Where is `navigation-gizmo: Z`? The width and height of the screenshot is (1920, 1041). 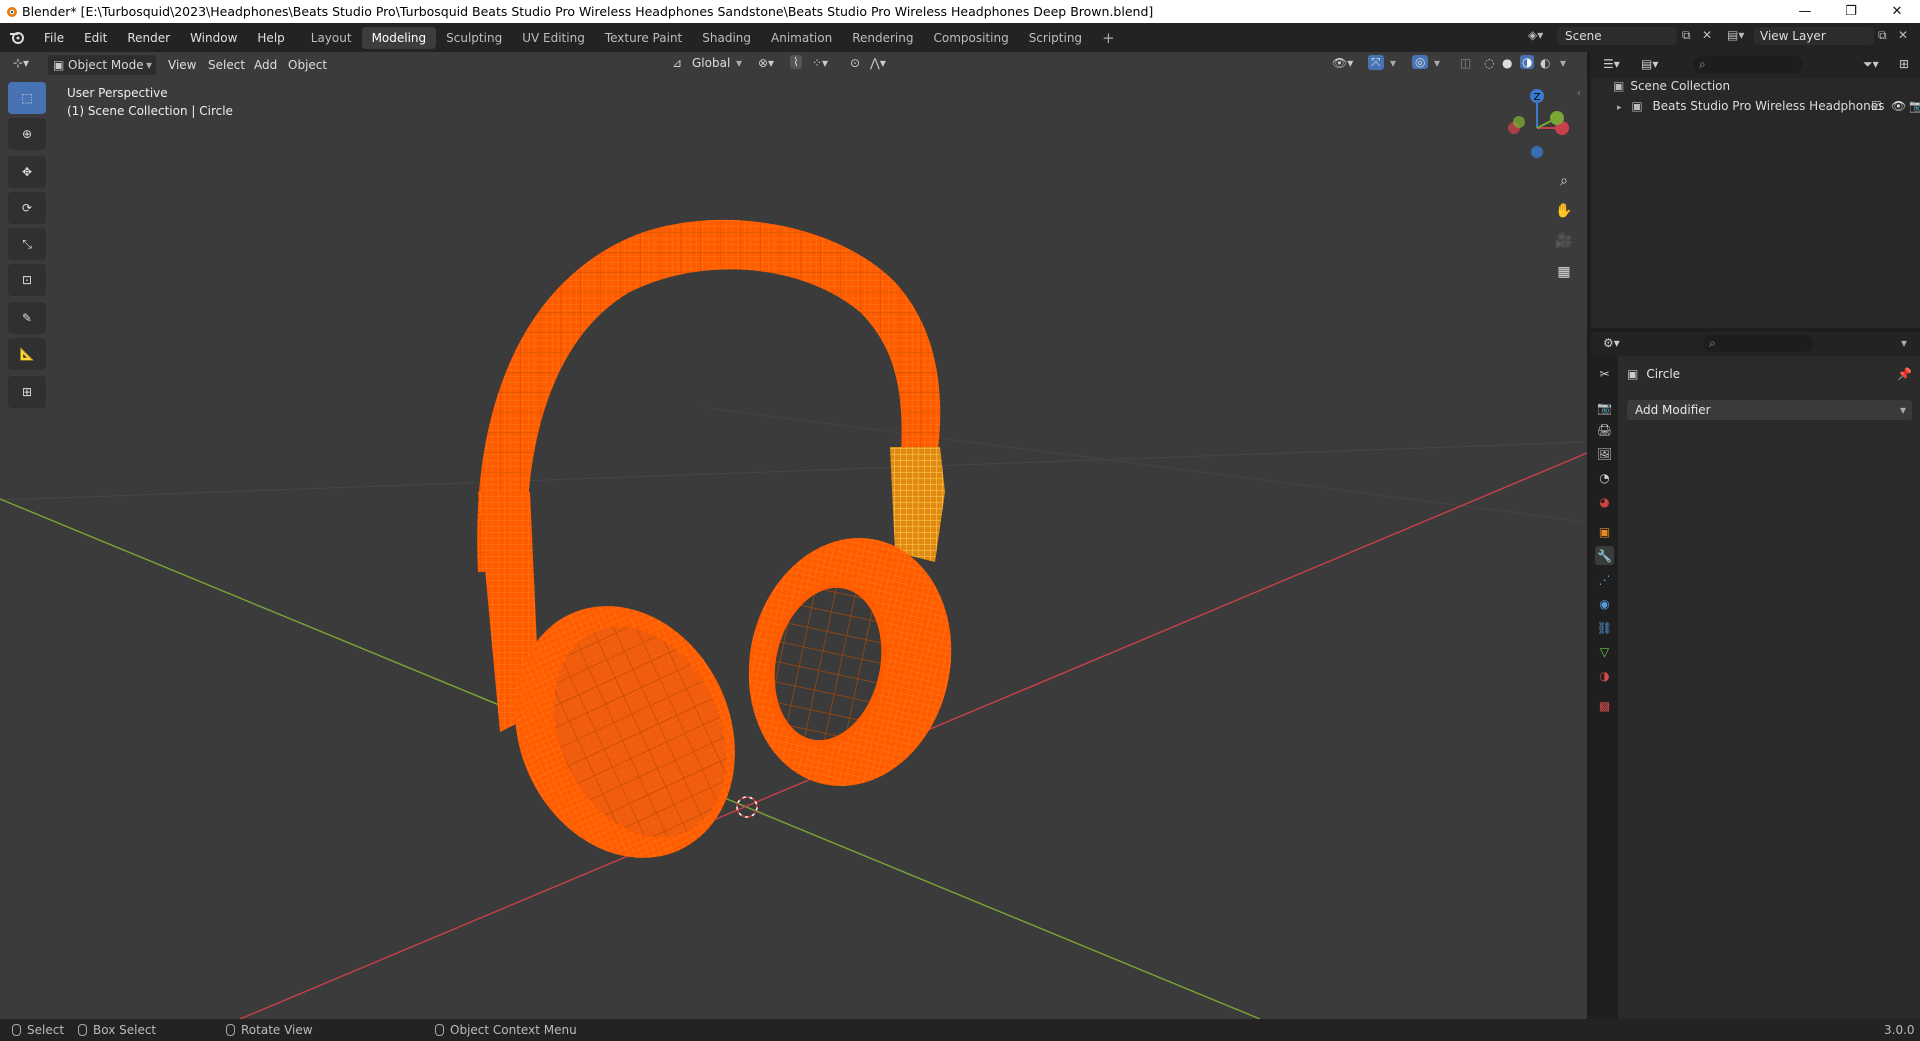 navigation-gizmo: Z is located at coordinates (1535, 124).